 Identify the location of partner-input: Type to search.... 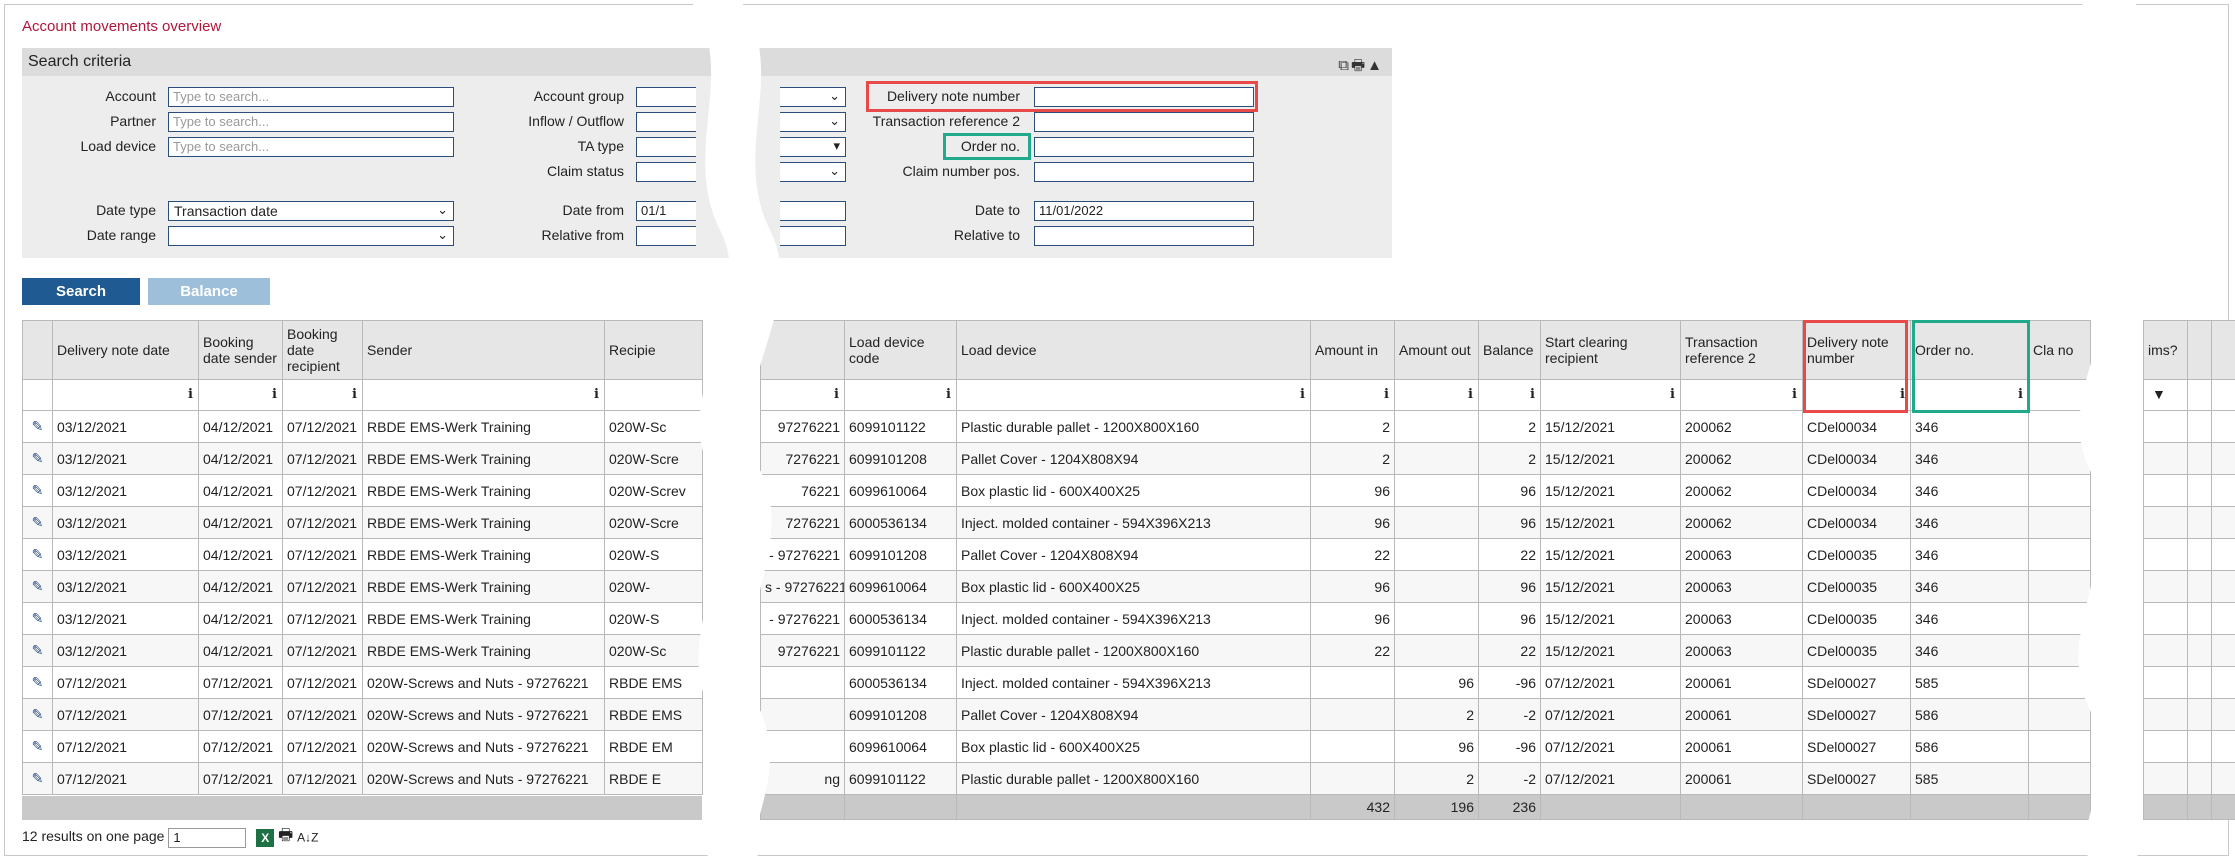
(311, 122).